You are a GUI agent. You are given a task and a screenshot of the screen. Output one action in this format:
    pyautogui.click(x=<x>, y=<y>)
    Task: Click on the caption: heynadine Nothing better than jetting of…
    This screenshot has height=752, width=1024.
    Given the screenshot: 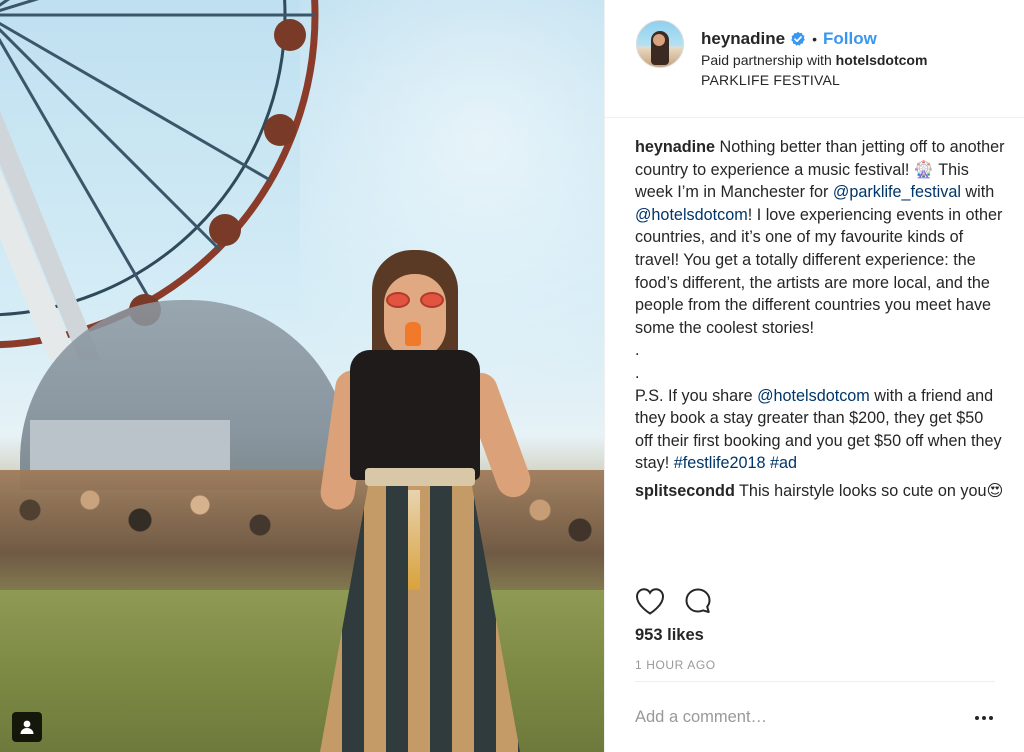 What is the action you would take?
    pyautogui.click(x=820, y=237)
    